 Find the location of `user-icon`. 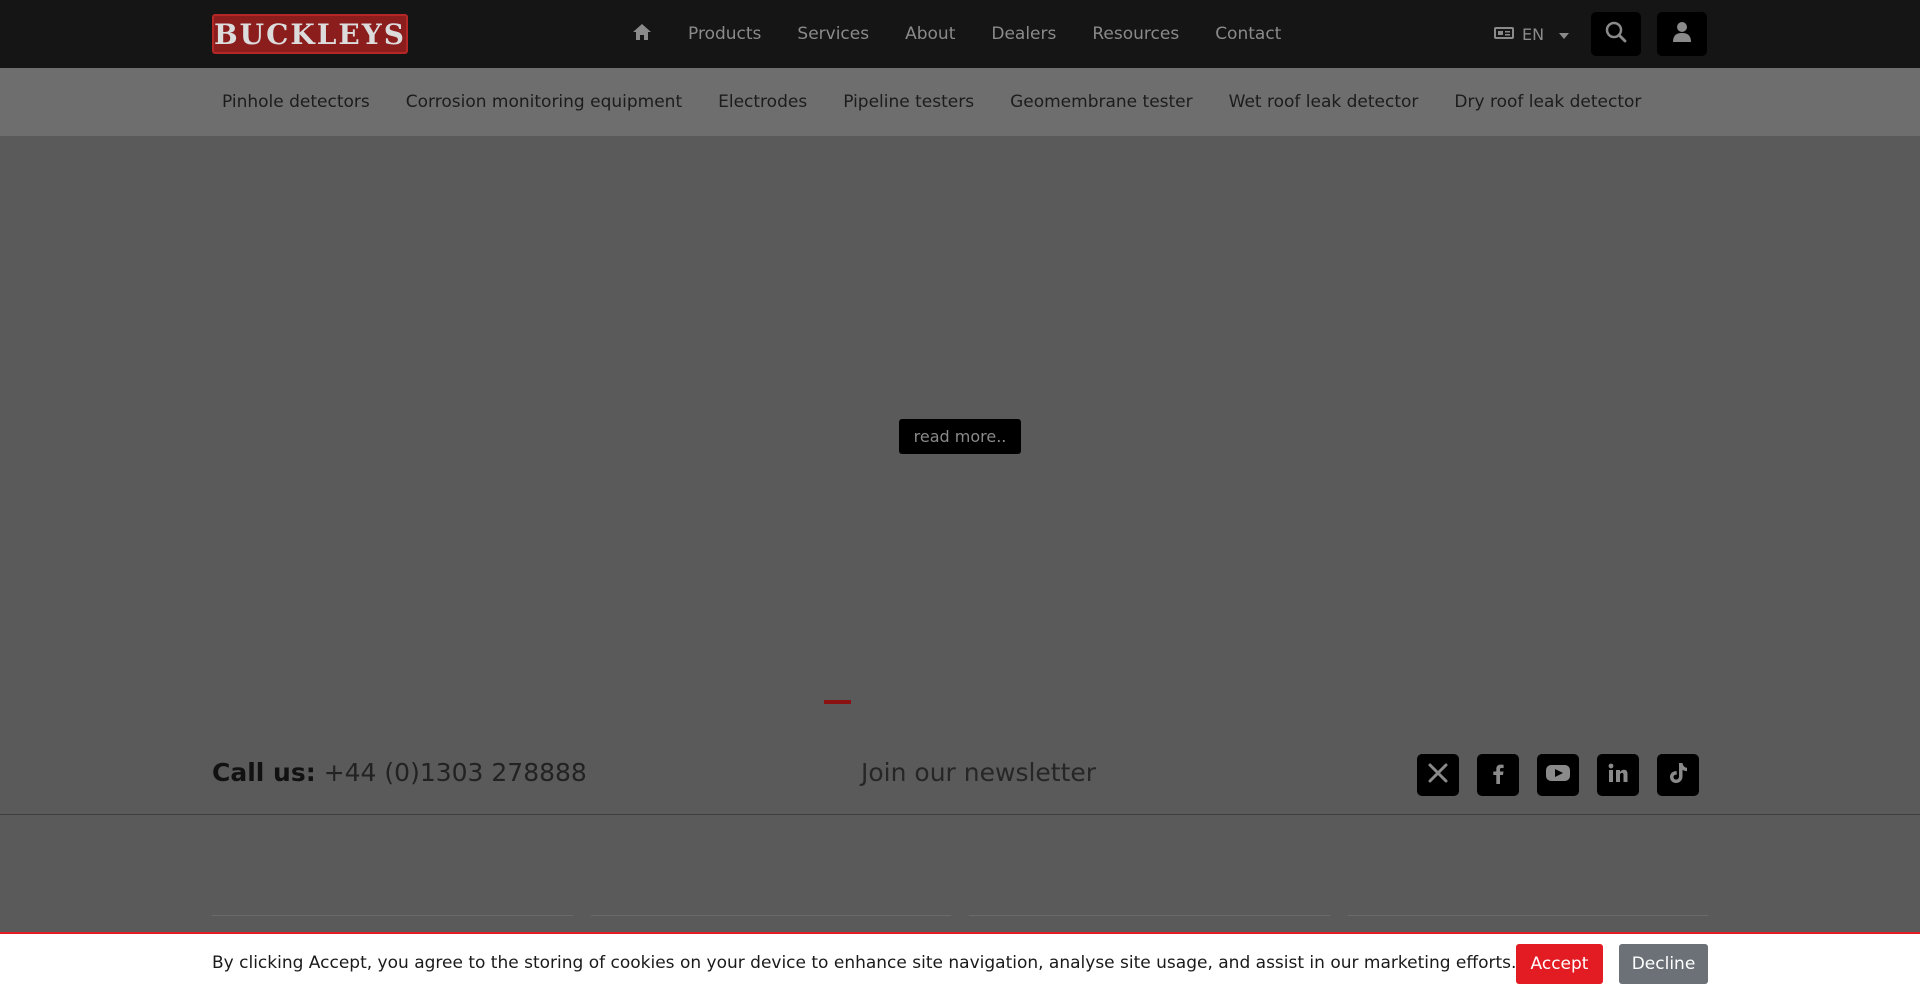

user-icon is located at coordinates (1682, 34).